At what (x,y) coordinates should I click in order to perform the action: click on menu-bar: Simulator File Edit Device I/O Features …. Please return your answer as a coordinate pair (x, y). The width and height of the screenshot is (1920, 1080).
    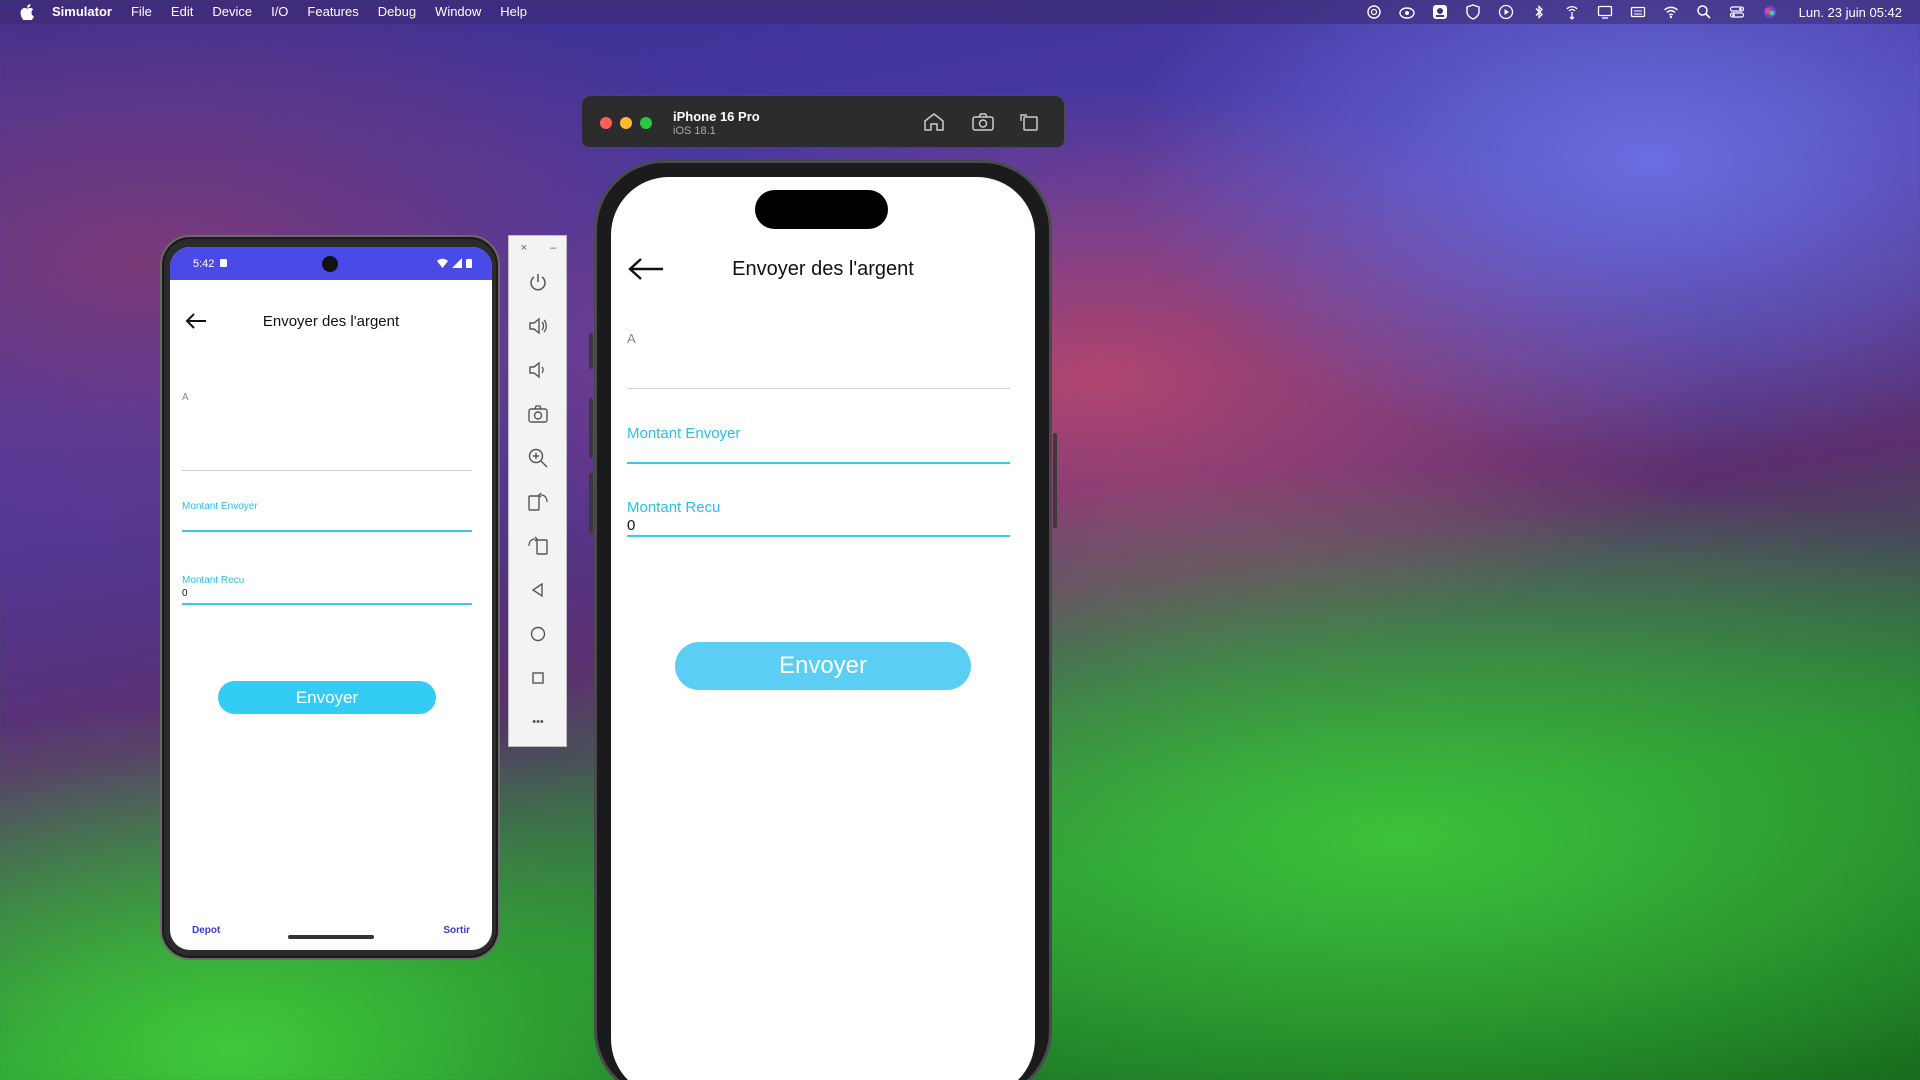
    Looking at the image, I should click on (960, 12).